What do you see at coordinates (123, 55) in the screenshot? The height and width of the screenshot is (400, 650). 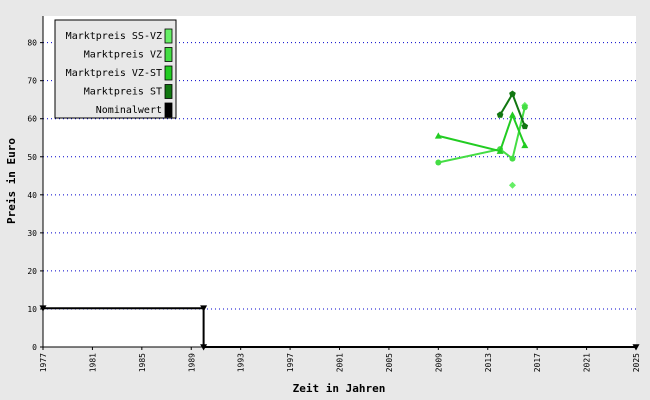 I see `legend-label-1: Marktpreis VZ` at bounding box center [123, 55].